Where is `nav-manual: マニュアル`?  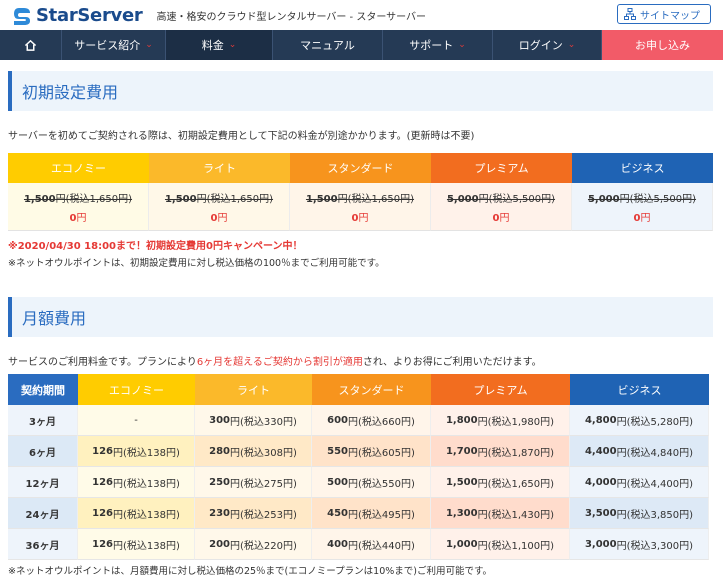 nav-manual: マニュアル is located at coordinates (328, 45).